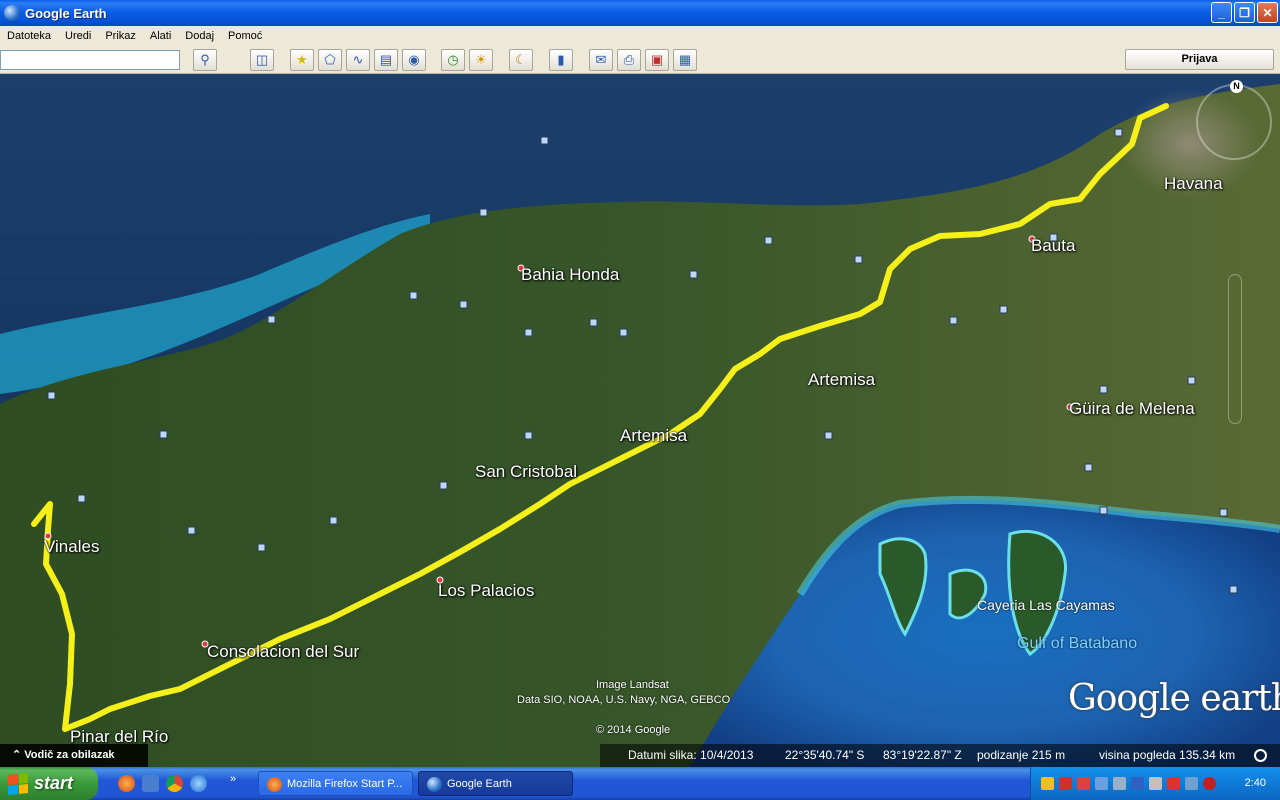 The image size is (1280, 800). I want to click on tour-guide-toggle: ⌃ Vodič za obilazak, so click(74, 755).